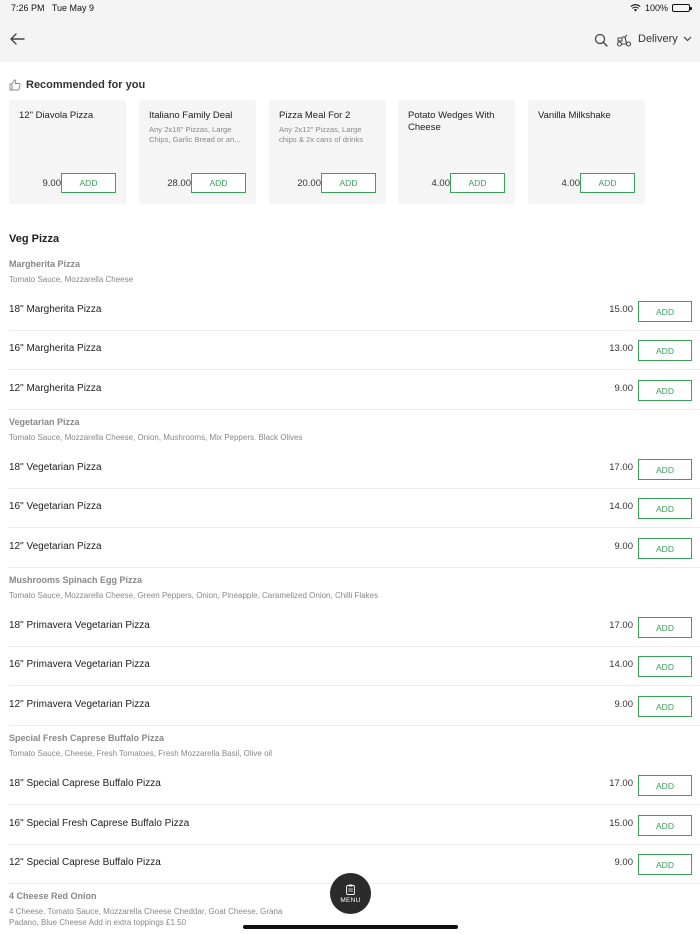 The width and height of the screenshot is (700, 934). Describe the element at coordinates (99, 823) in the screenshot. I see `item-name: 16" Special Fresh Caprese Buffalo Pizza` at that location.